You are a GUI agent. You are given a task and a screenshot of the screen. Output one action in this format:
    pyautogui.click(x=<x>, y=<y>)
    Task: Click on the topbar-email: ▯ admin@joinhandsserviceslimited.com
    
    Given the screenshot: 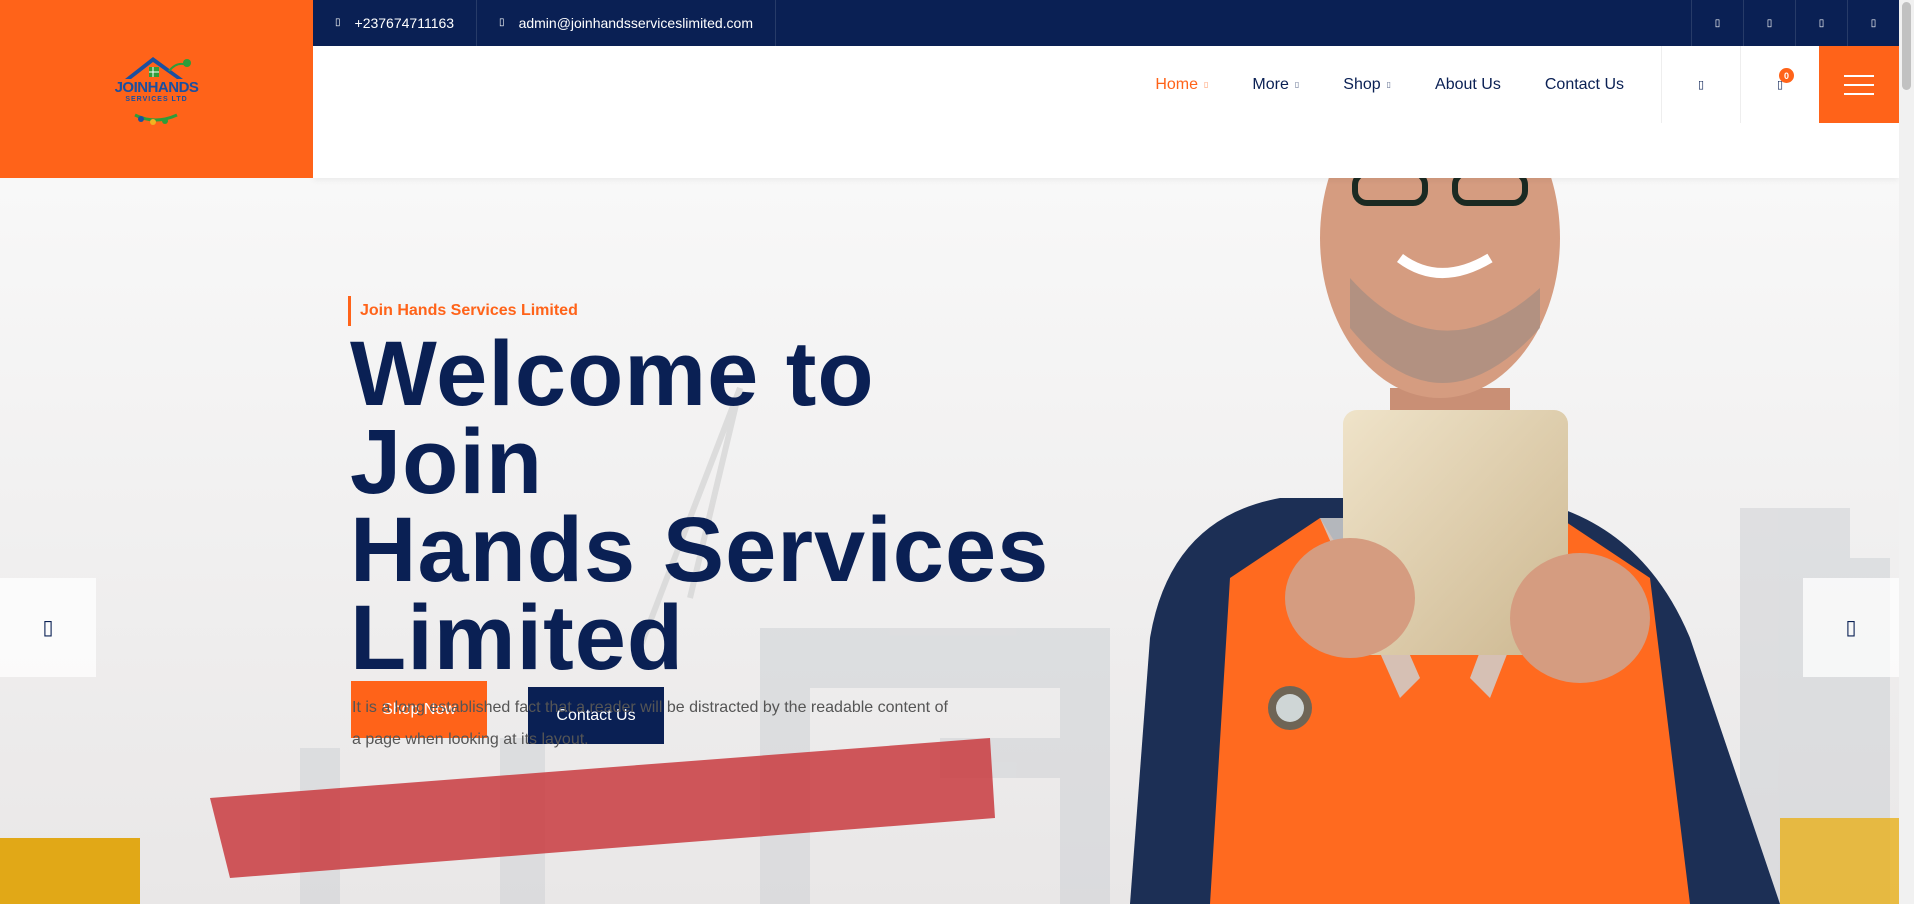 What is the action you would take?
    pyautogui.click(x=626, y=23)
    